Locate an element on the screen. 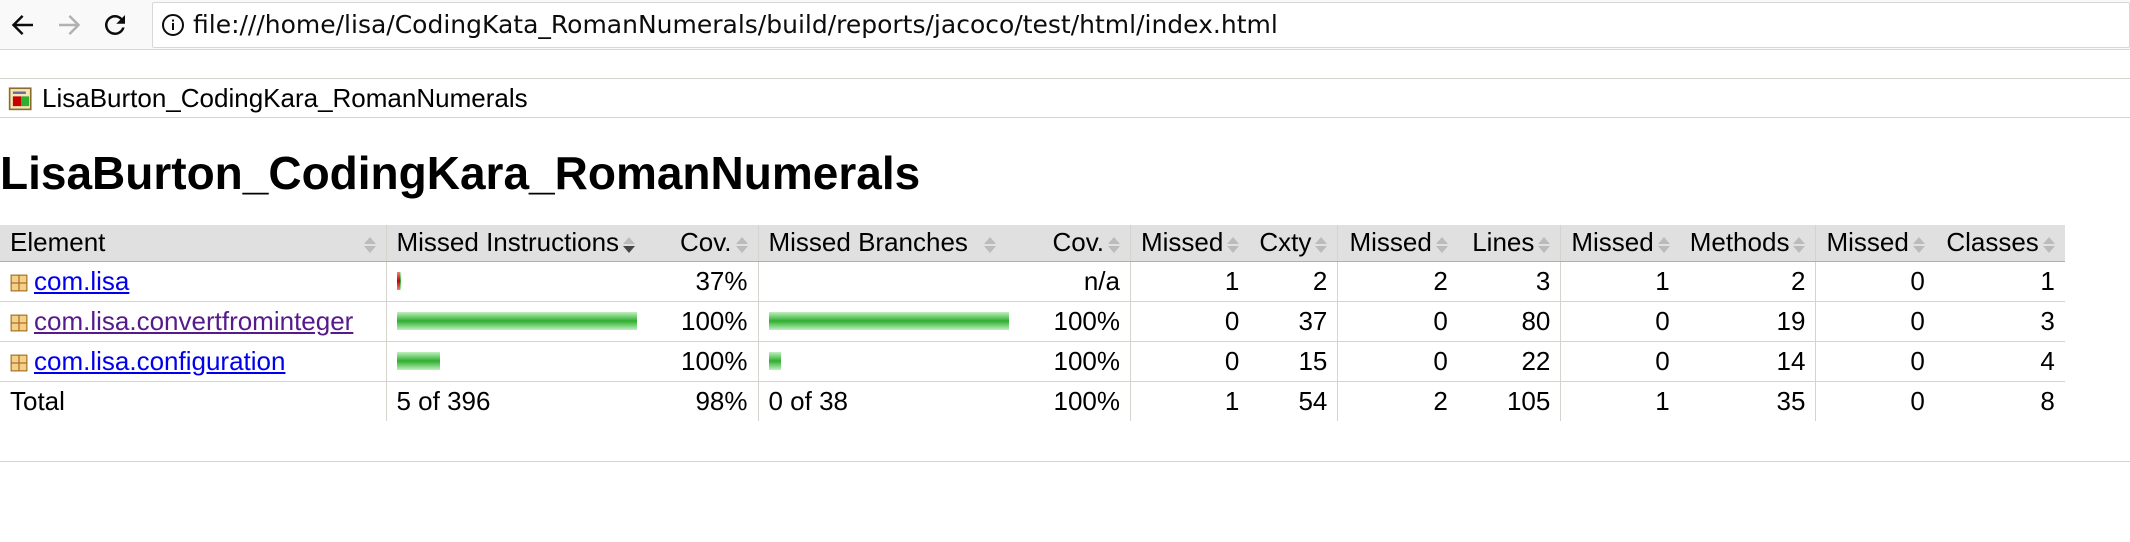 Image resolution: width=2130 pixels, height=542 pixels. header-missed-lines: Missed is located at coordinates (1397, 243).